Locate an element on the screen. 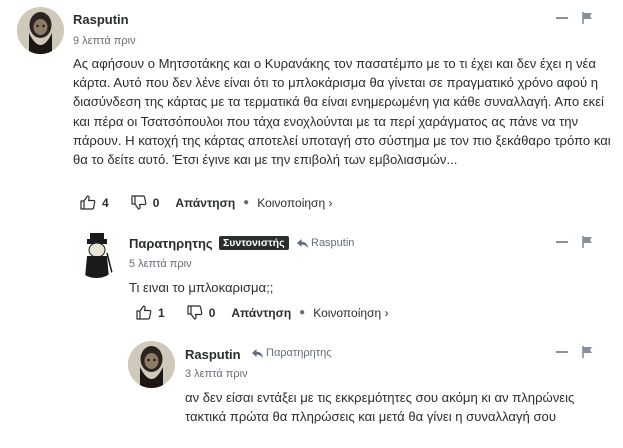  comment-author: Παρατηρητης is located at coordinates (171, 243).